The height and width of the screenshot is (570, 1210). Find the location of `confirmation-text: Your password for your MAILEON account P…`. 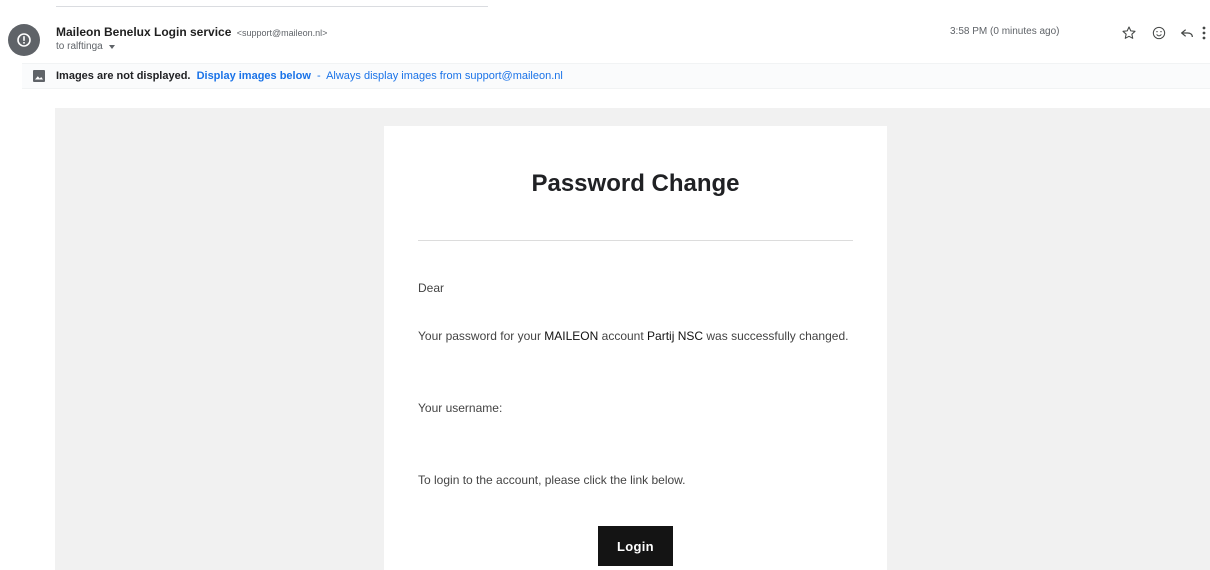

confirmation-text: Your password for your MAILEON account P… is located at coordinates (638, 336).